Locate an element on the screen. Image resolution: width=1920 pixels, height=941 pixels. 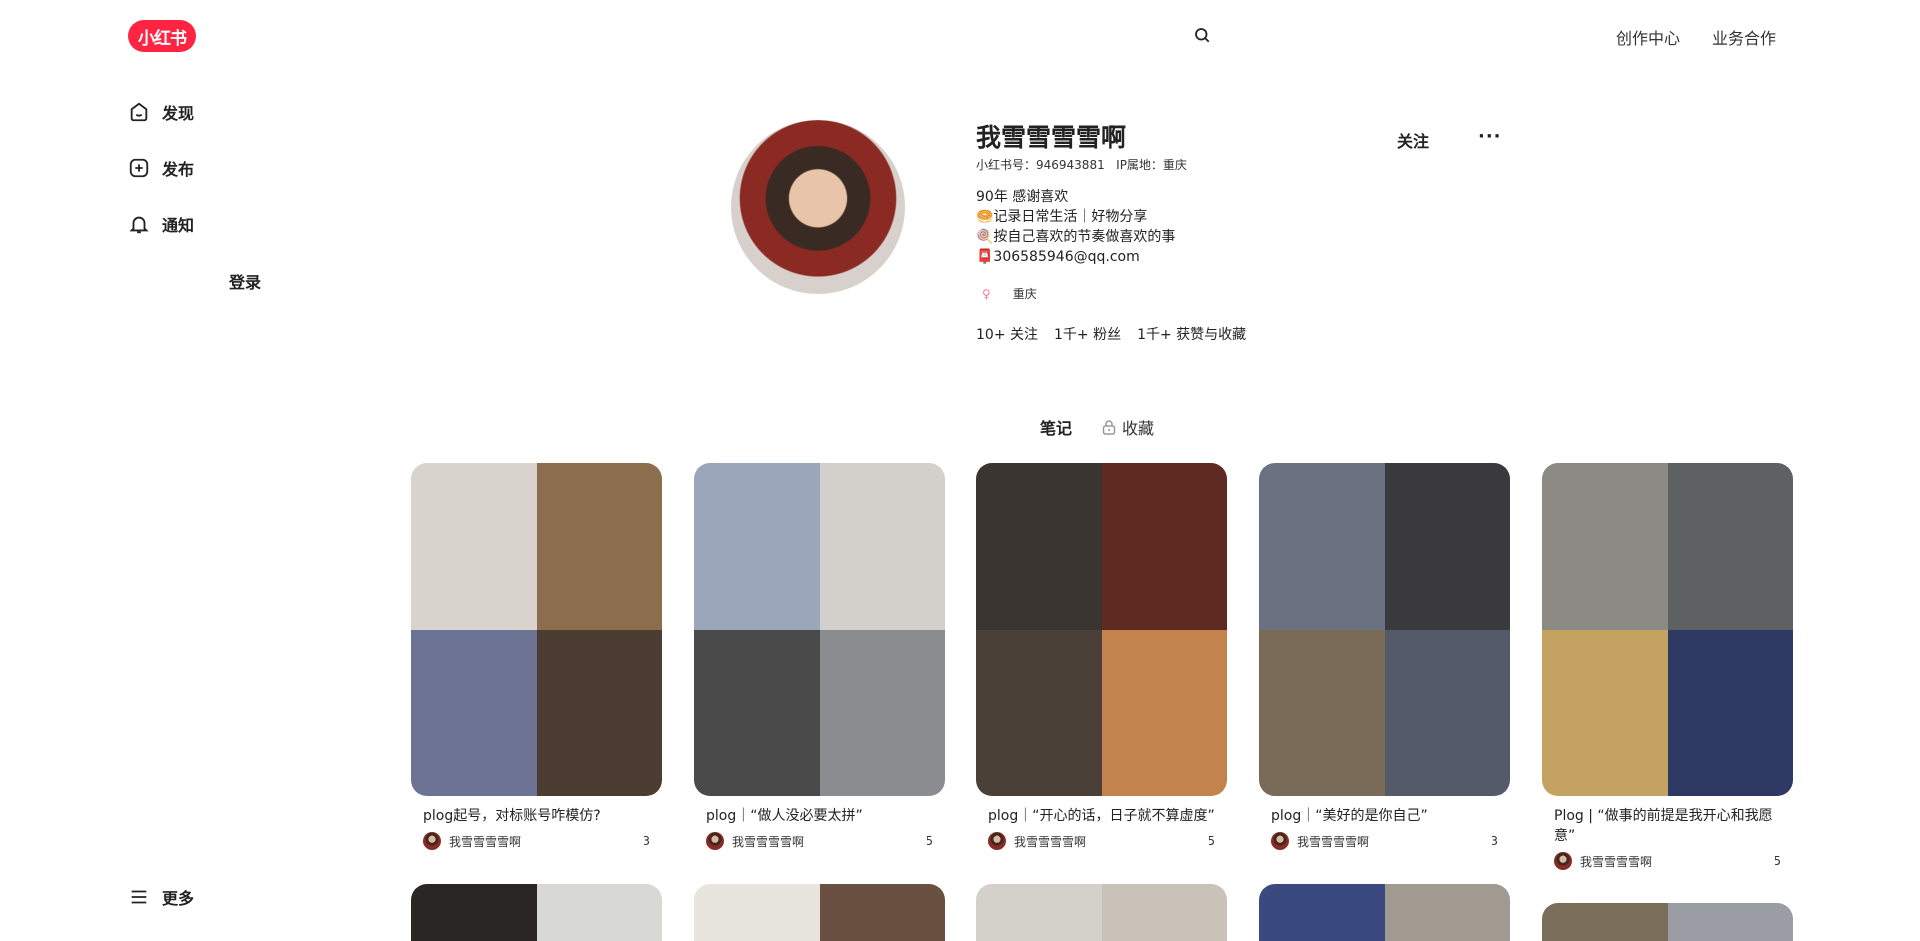
follow-button: 关注 is located at coordinates (1413, 140).